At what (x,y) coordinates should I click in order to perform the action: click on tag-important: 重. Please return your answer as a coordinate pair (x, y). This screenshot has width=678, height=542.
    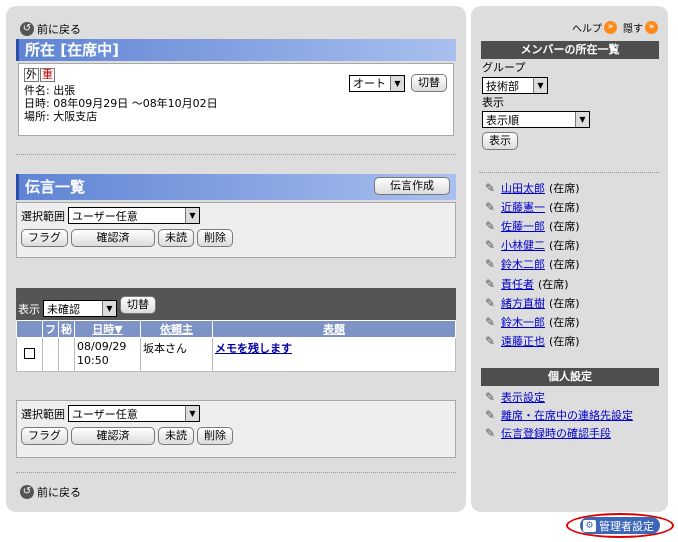
    Looking at the image, I should click on (47, 75).